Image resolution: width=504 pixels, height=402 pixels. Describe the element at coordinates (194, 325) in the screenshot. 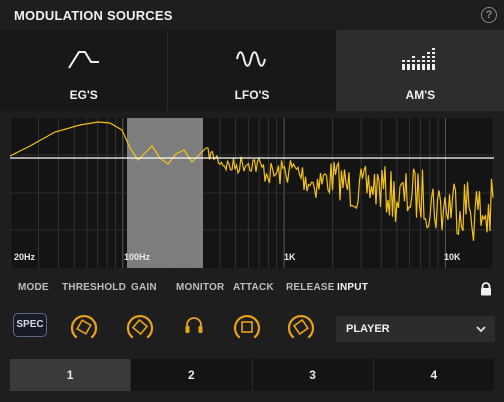

I see `headphones-icon` at that location.